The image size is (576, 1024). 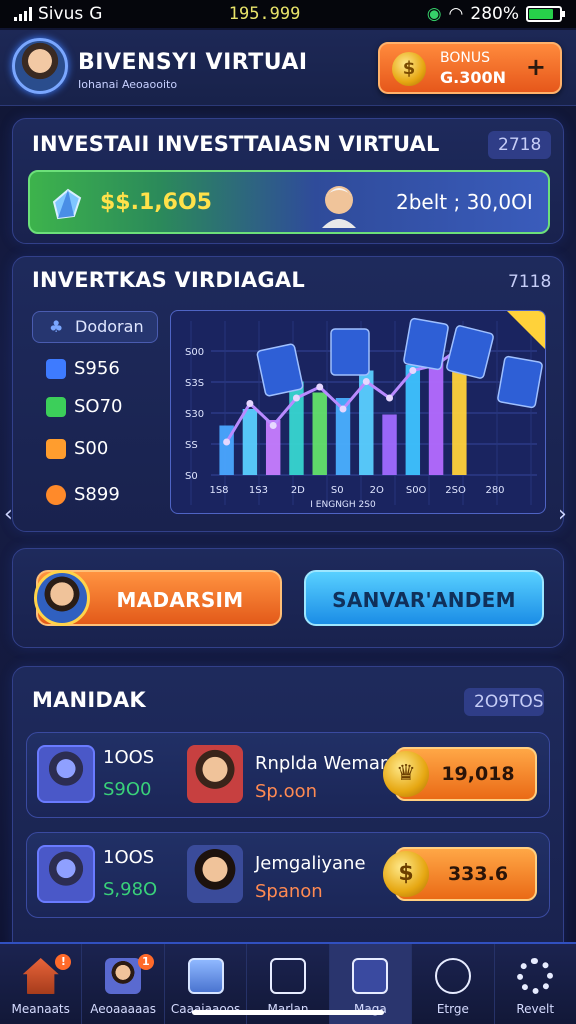 I want to click on bonus-amount: G.300N, so click(x=473, y=77).